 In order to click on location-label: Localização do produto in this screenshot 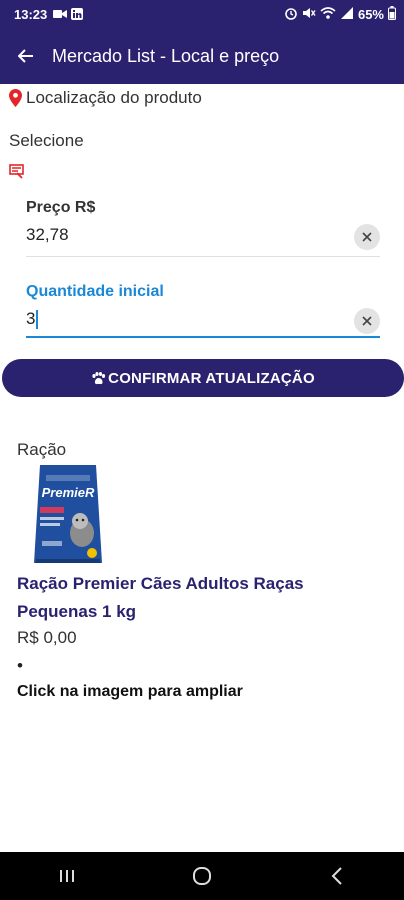, I will do `click(114, 97)`.